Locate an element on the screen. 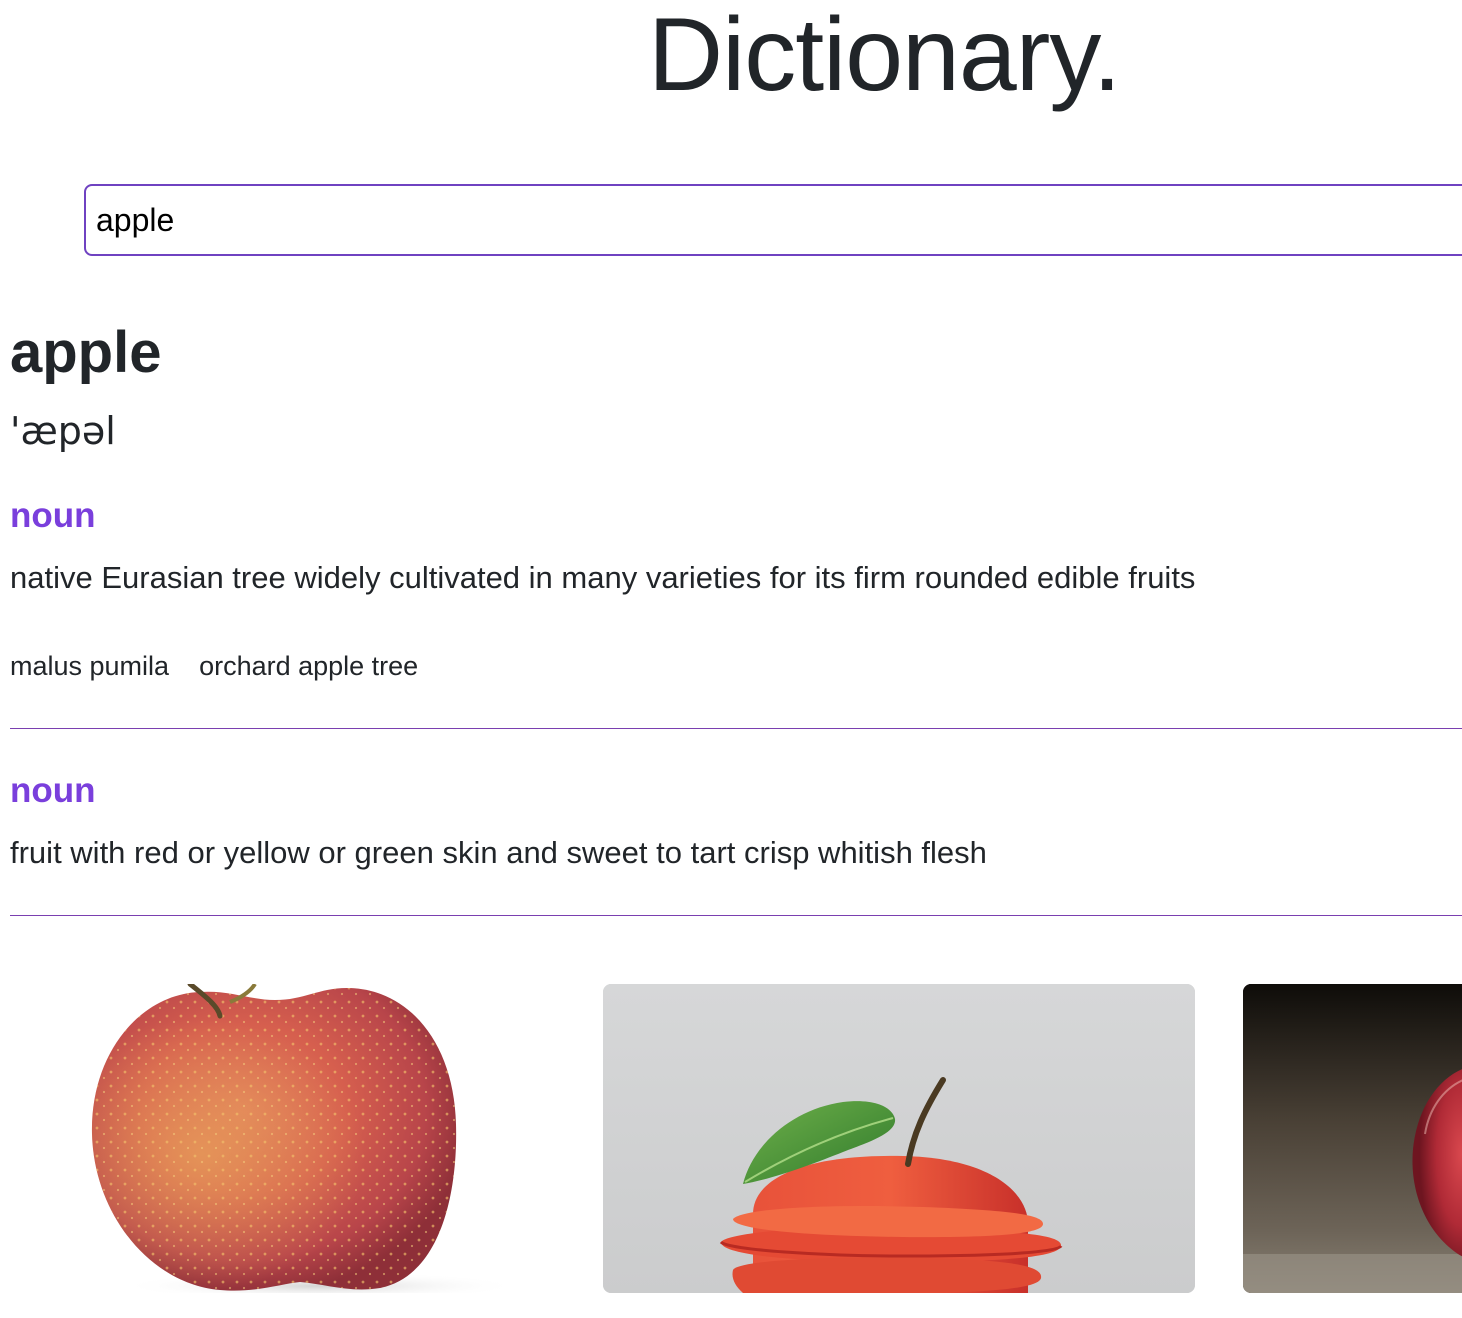 Image resolution: width=1462 pixels, height=1318 pixels. synonym-item: orchard apple tree is located at coordinates (309, 666).